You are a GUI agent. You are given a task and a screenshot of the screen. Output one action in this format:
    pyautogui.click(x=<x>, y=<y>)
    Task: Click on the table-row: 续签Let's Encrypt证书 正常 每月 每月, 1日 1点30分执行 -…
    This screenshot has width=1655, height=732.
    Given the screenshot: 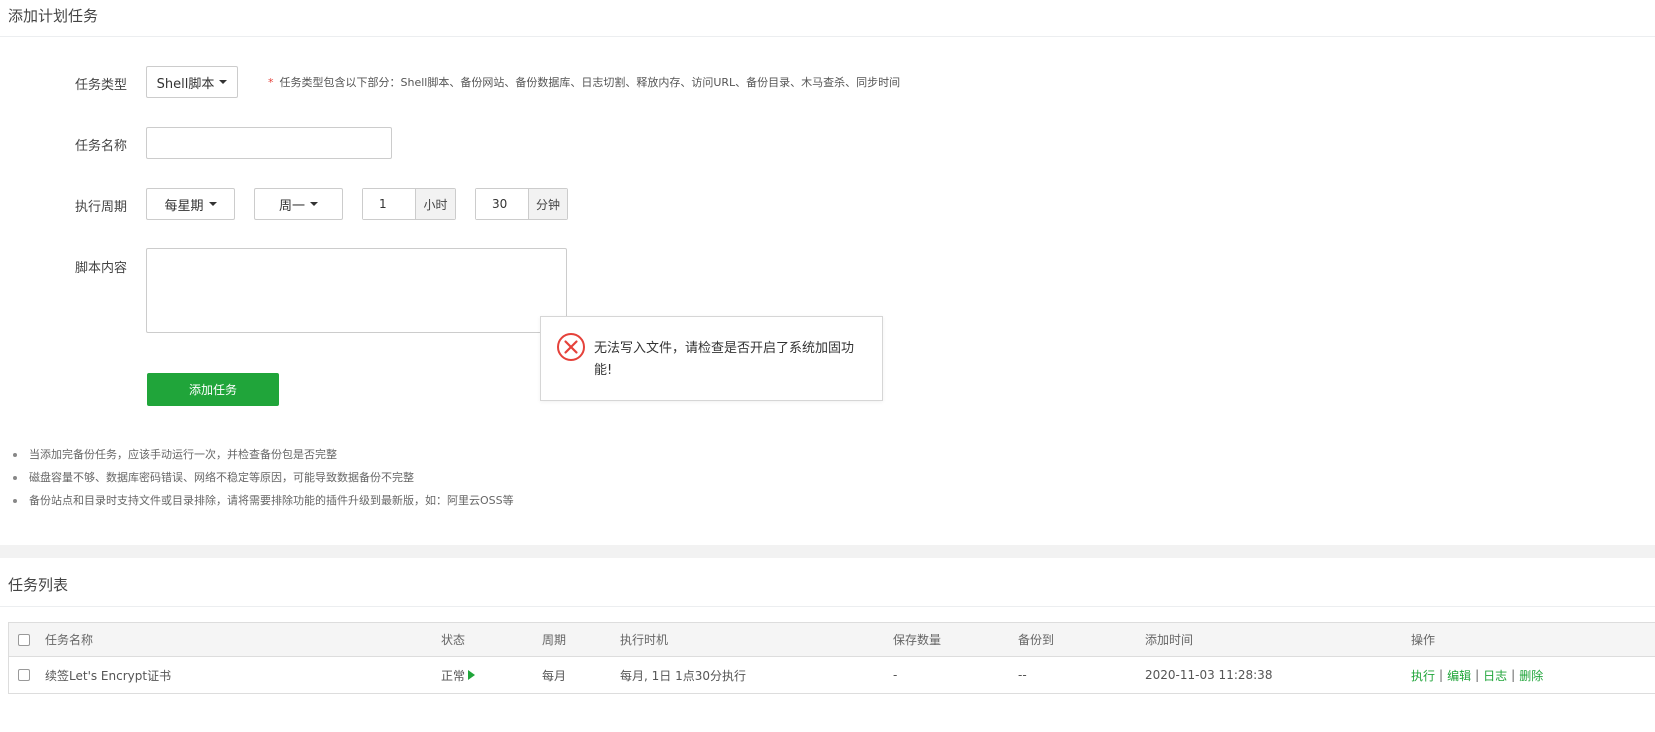 What is the action you would take?
    pyautogui.click(x=831, y=675)
    